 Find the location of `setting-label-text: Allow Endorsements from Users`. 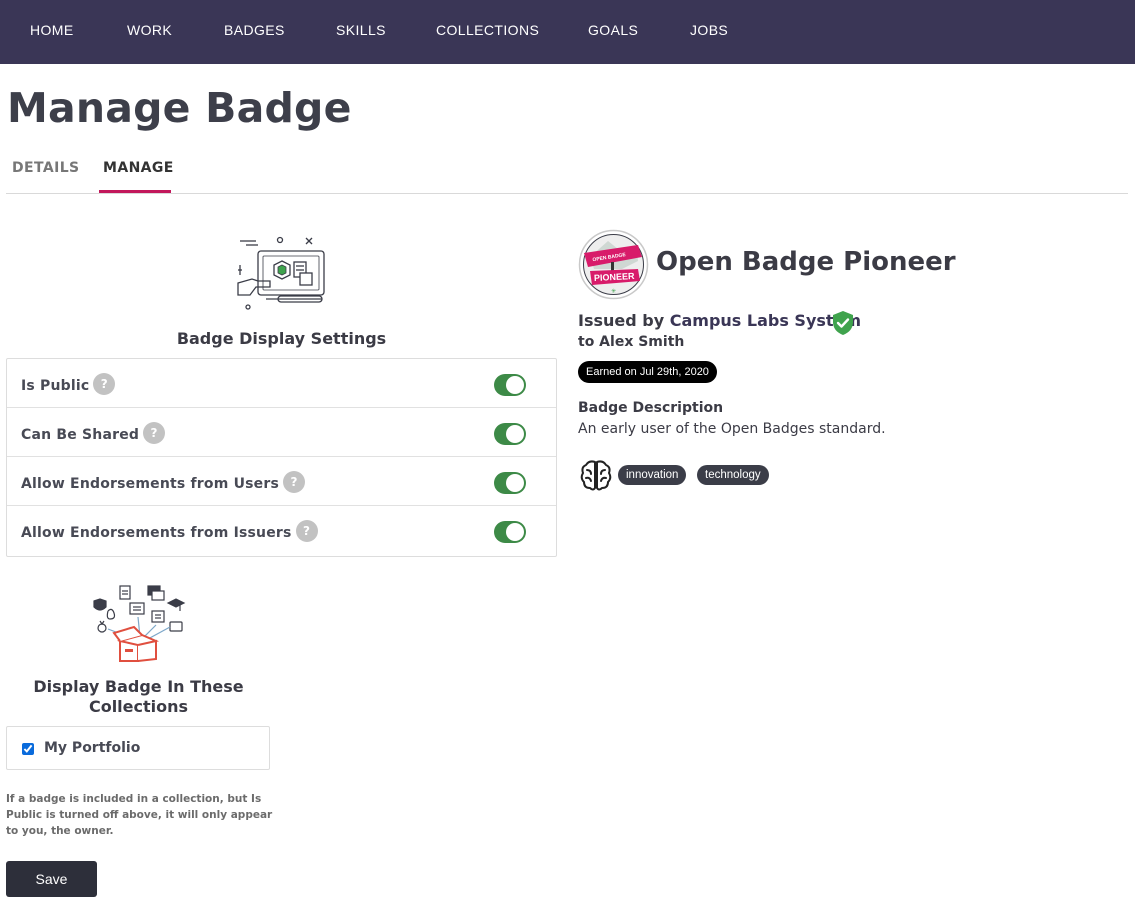

setting-label-text: Allow Endorsements from Users is located at coordinates (150, 484).